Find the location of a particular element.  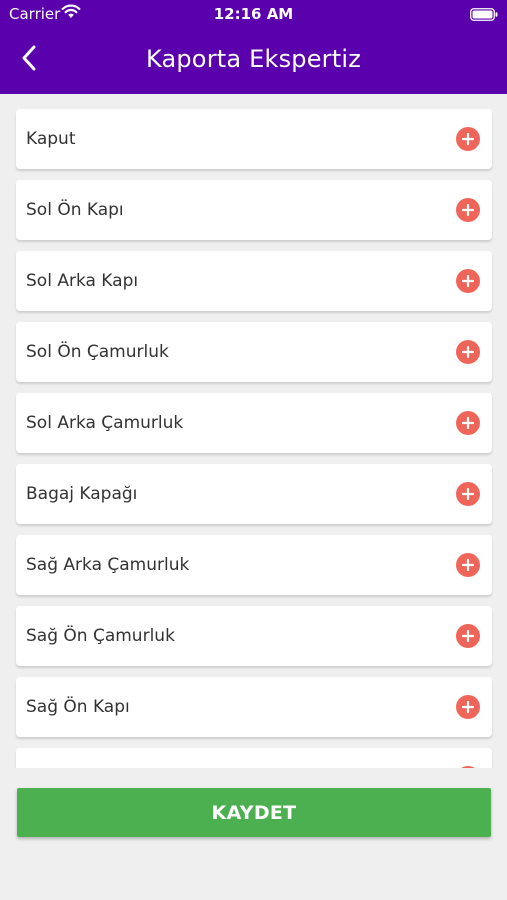

part-item-sol-on-kapi: Sol Ön Kapı is located at coordinates (254, 210).